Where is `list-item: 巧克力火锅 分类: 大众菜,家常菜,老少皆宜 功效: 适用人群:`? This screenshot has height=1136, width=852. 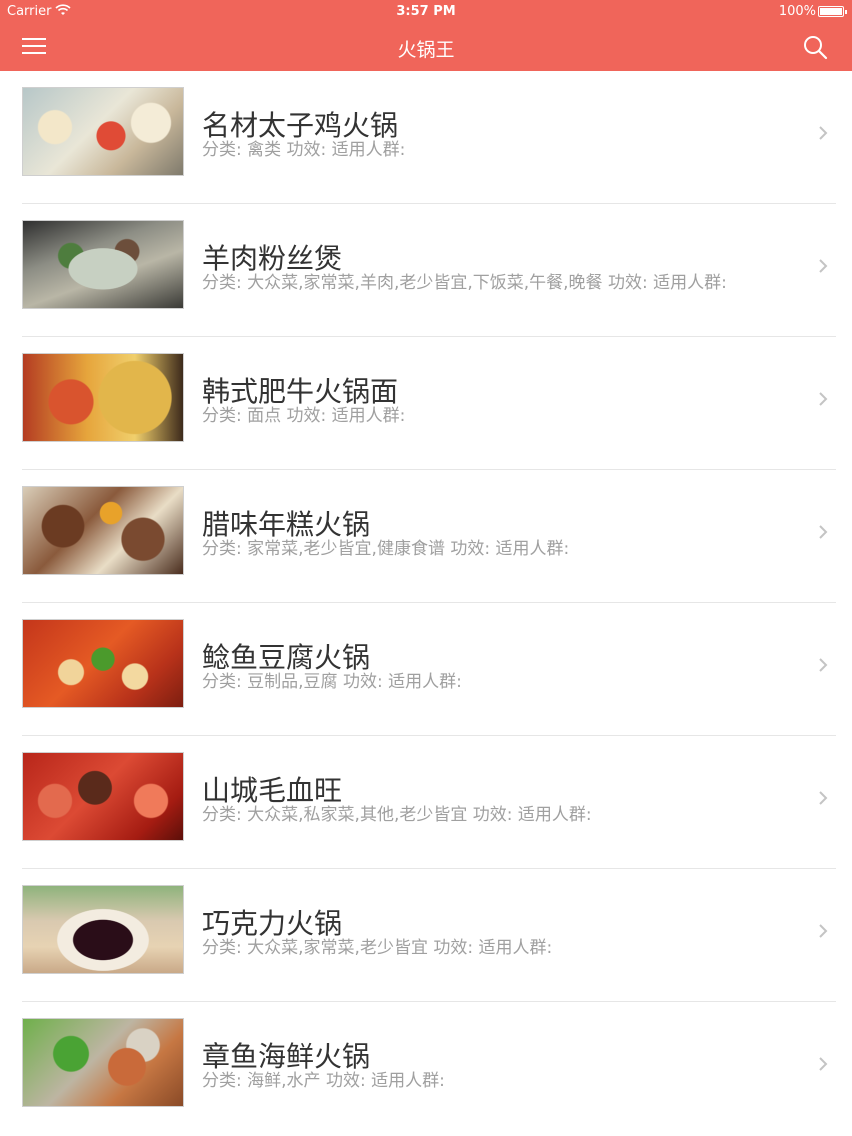 list-item: 巧克力火锅 分类: 大众菜,家常菜,老少皆宜 功效: 适用人群: is located at coordinates (426, 935).